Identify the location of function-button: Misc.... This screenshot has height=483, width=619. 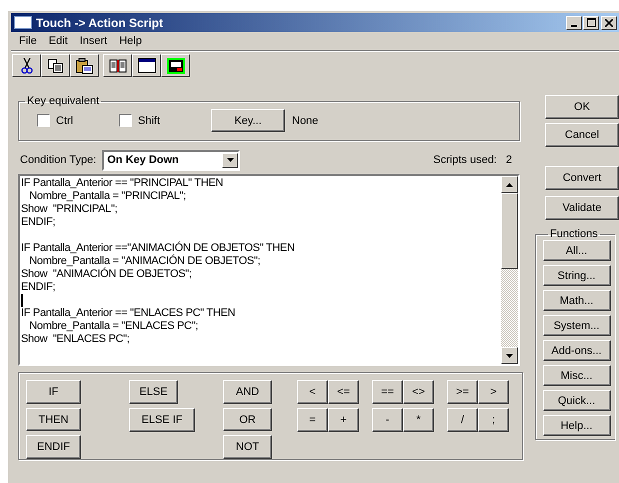
(576, 375).